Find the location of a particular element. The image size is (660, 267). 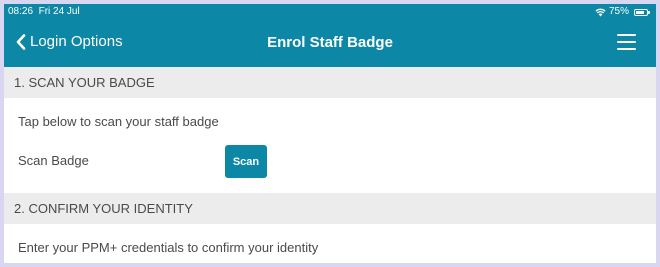

section-header-scan: 1. SCAN YOUR BADGE is located at coordinates (330, 82).